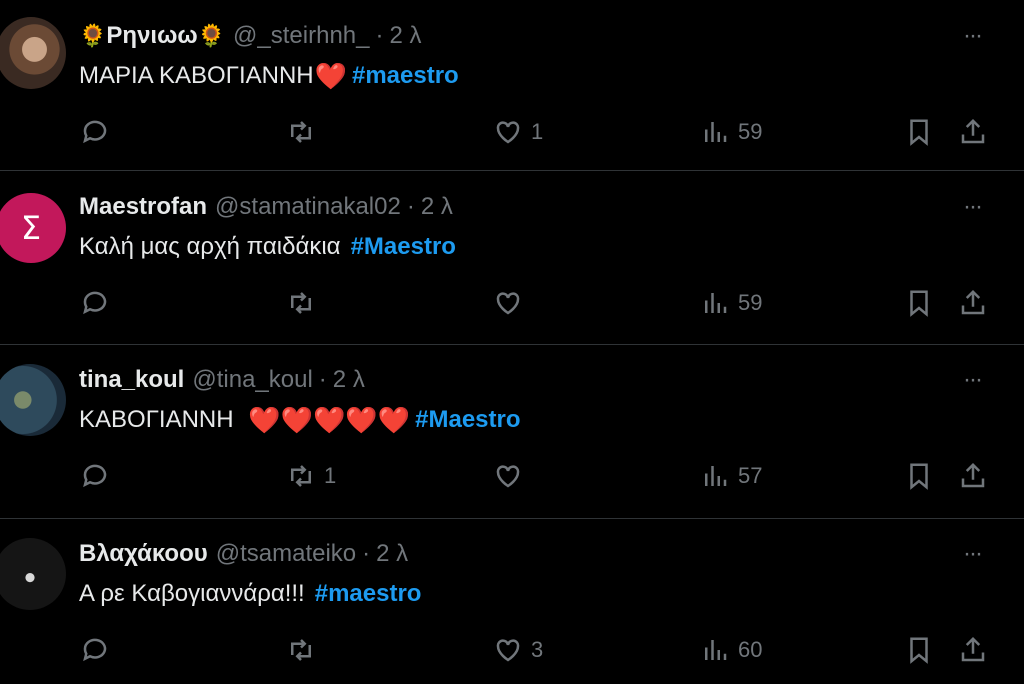  I want to click on tweet-actions: 3 60, so click(512, 650).